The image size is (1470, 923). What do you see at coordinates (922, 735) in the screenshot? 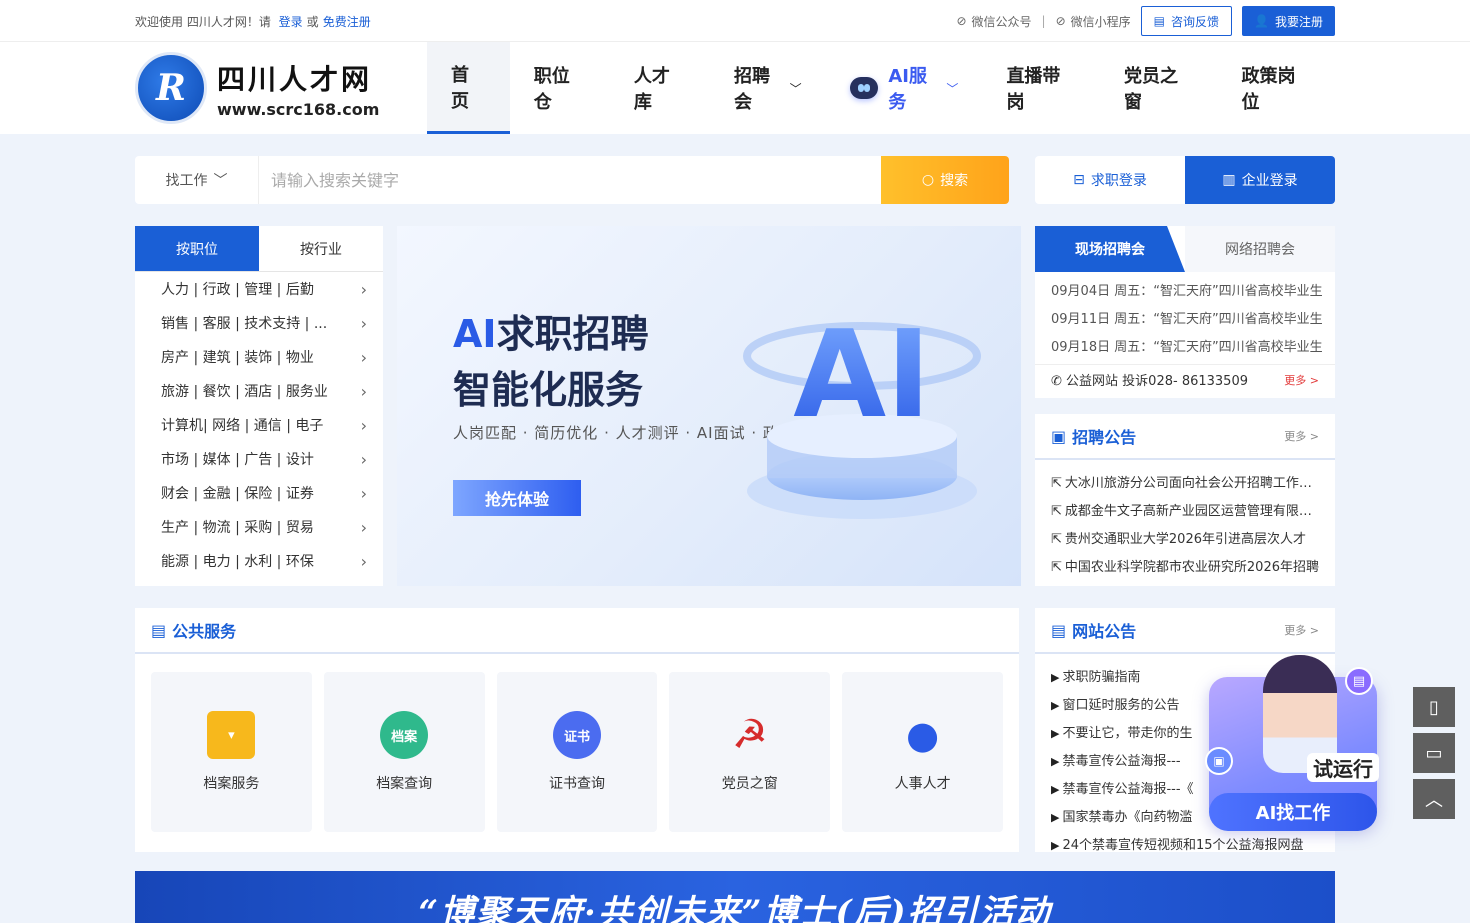
I see `person-icon: ●` at bounding box center [922, 735].